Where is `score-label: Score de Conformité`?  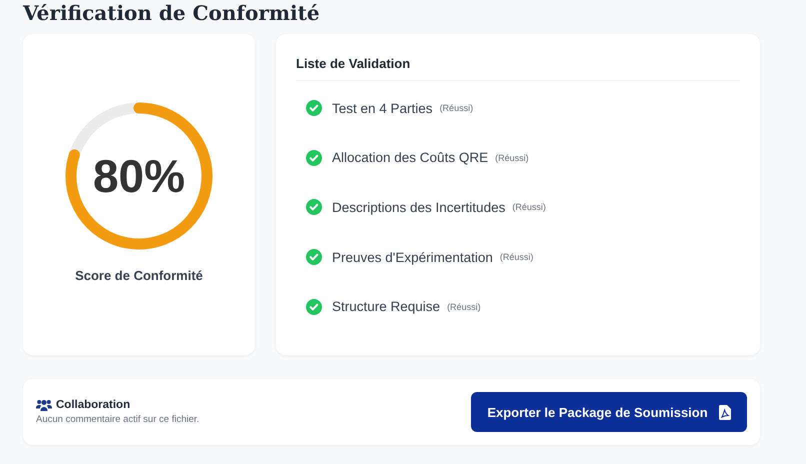
score-label: Score de Conformité is located at coordinates (139, 275).